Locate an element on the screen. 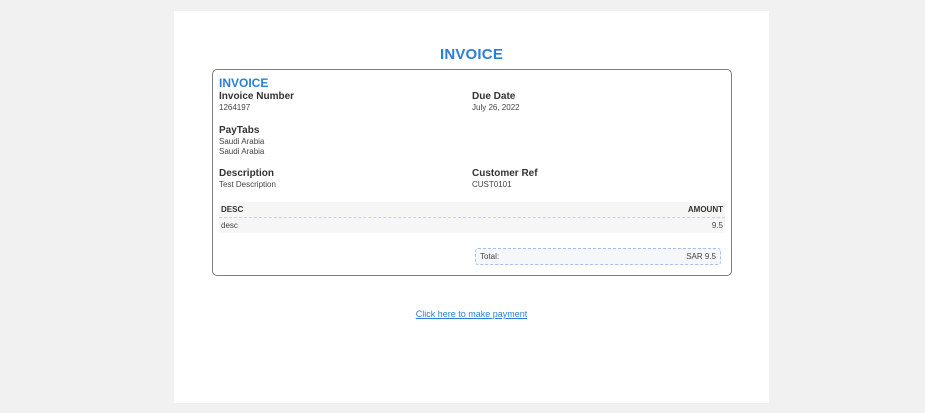  description-label: Description is located at coordinates (247, 173).